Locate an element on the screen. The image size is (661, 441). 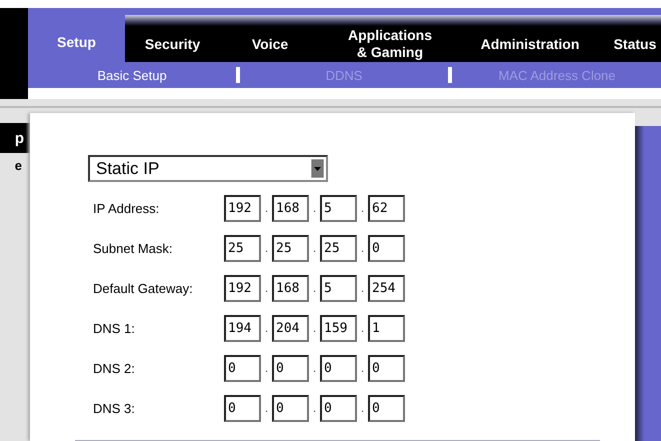
field-label: DNS 1: is located at coordinates (114, 328).